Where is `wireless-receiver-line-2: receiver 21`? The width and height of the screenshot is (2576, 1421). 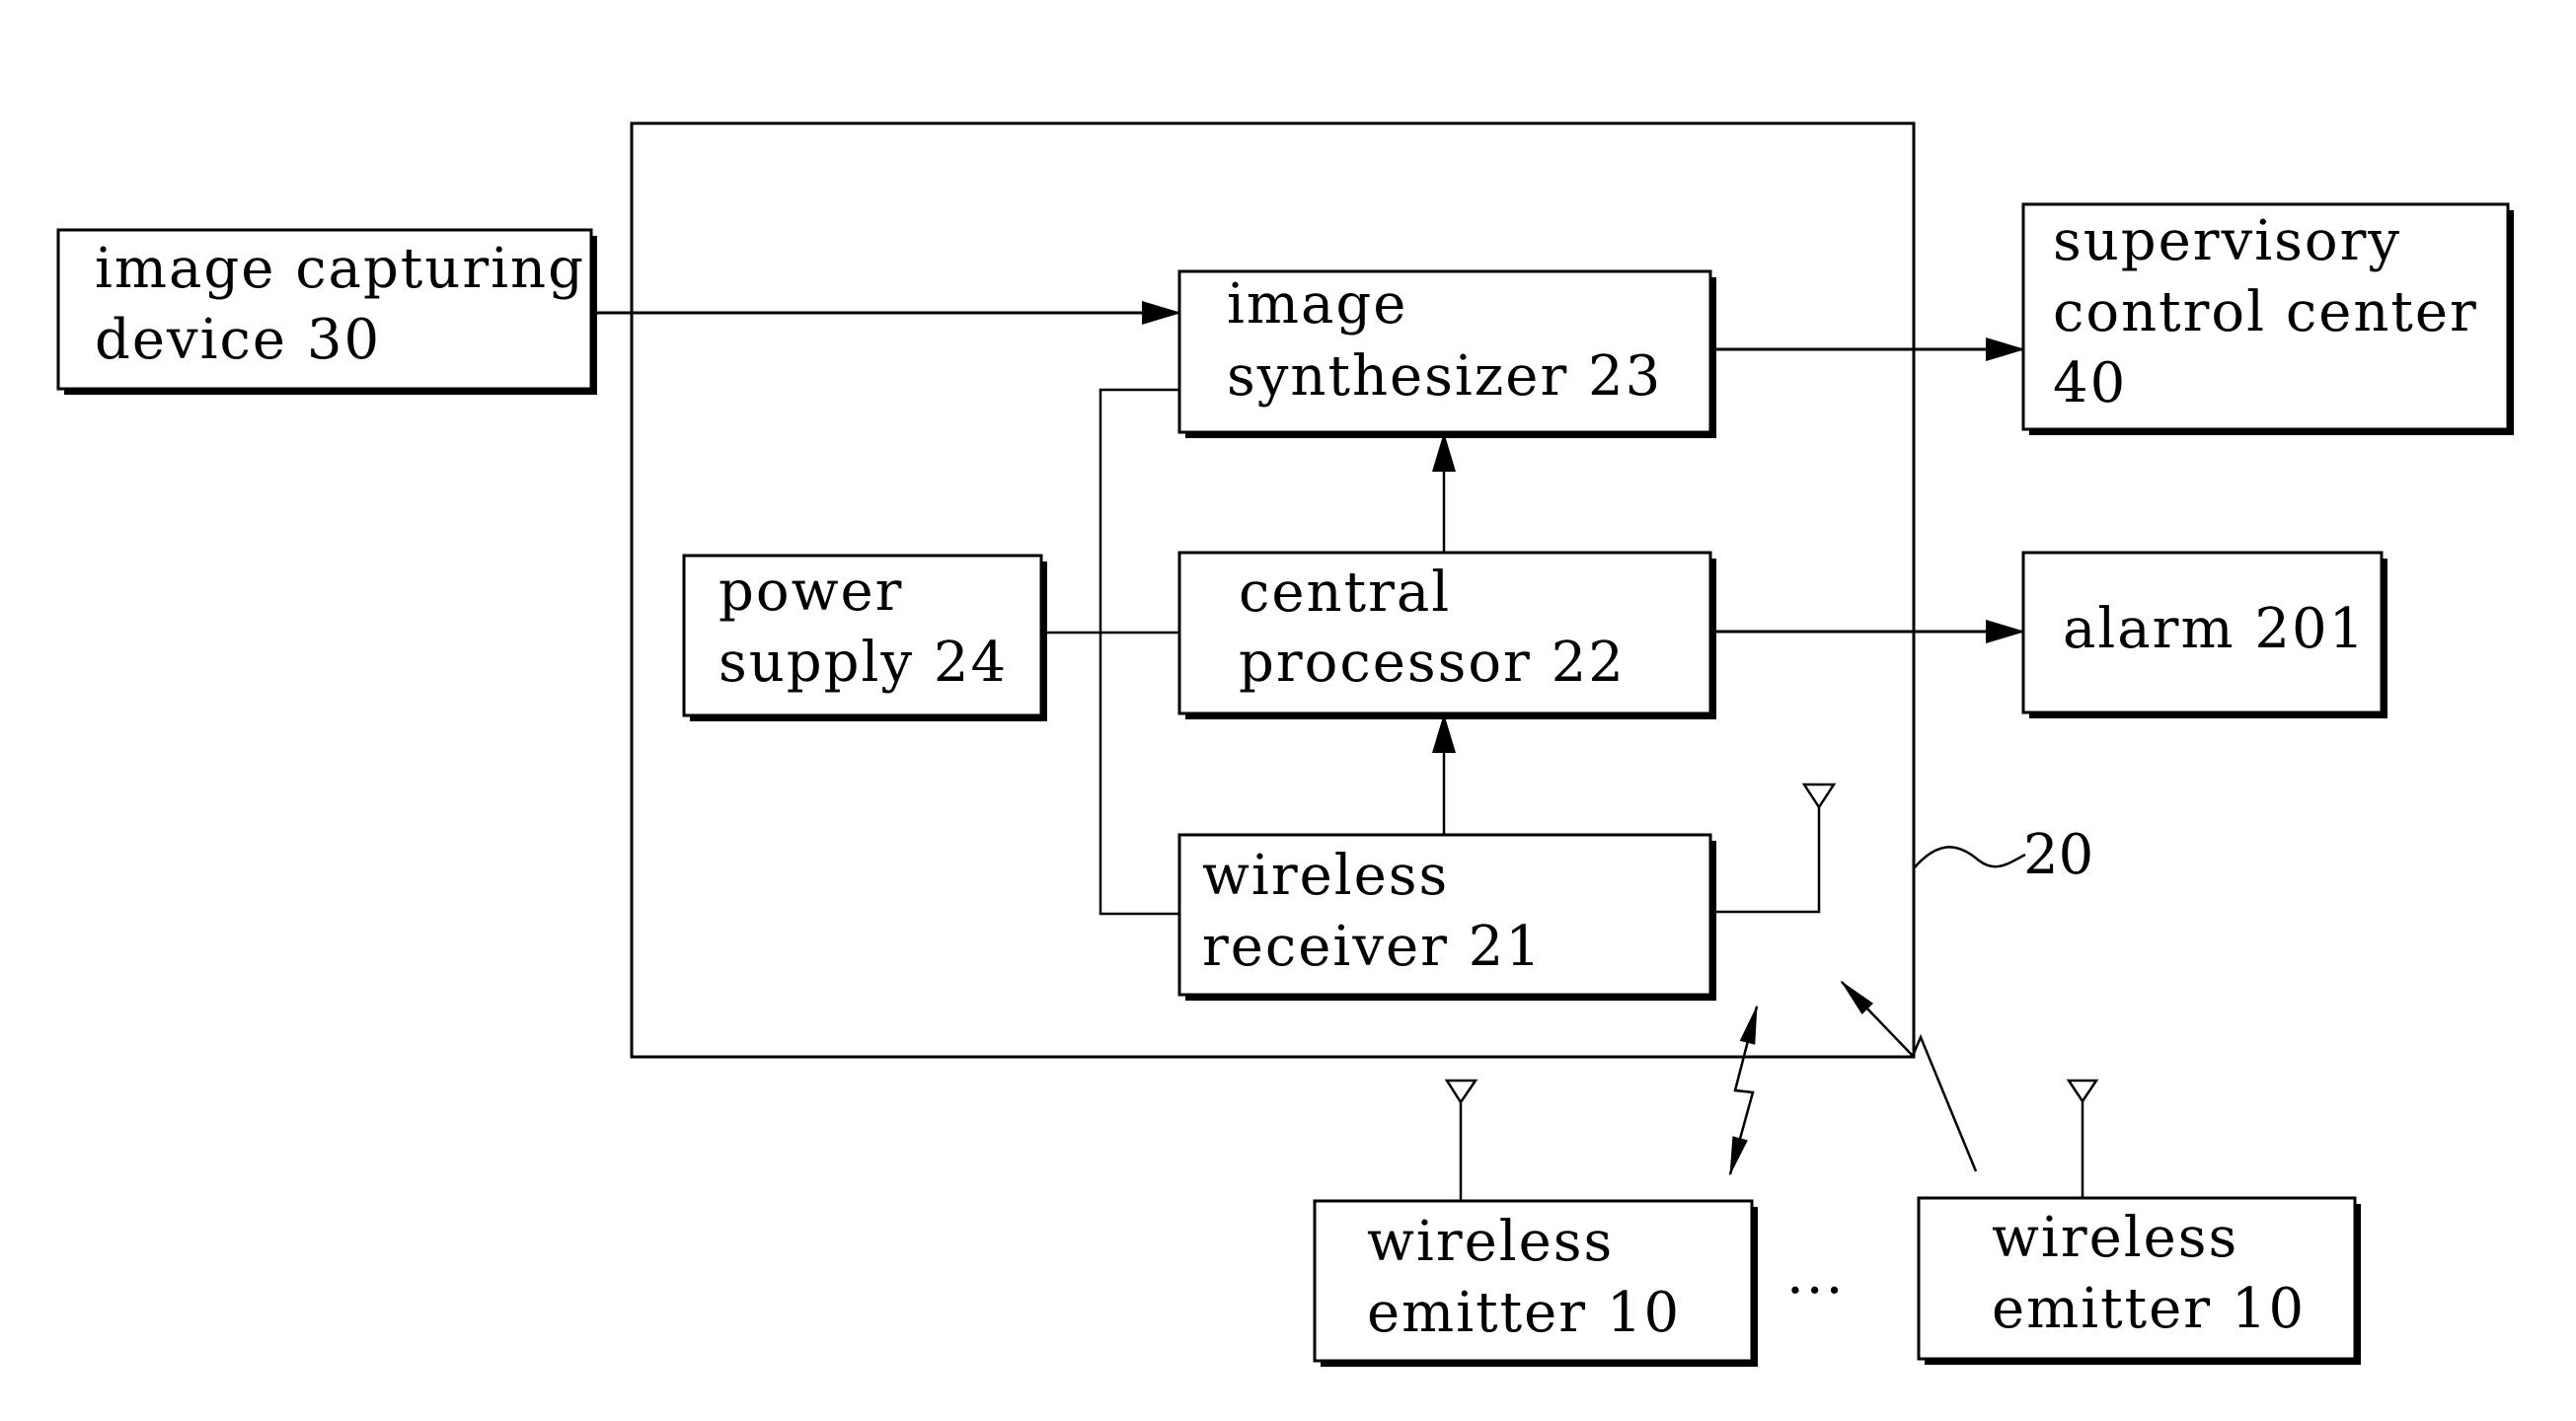
wireless-receiver-line-2: receiver 21 is located at coordinates (1372, 947).